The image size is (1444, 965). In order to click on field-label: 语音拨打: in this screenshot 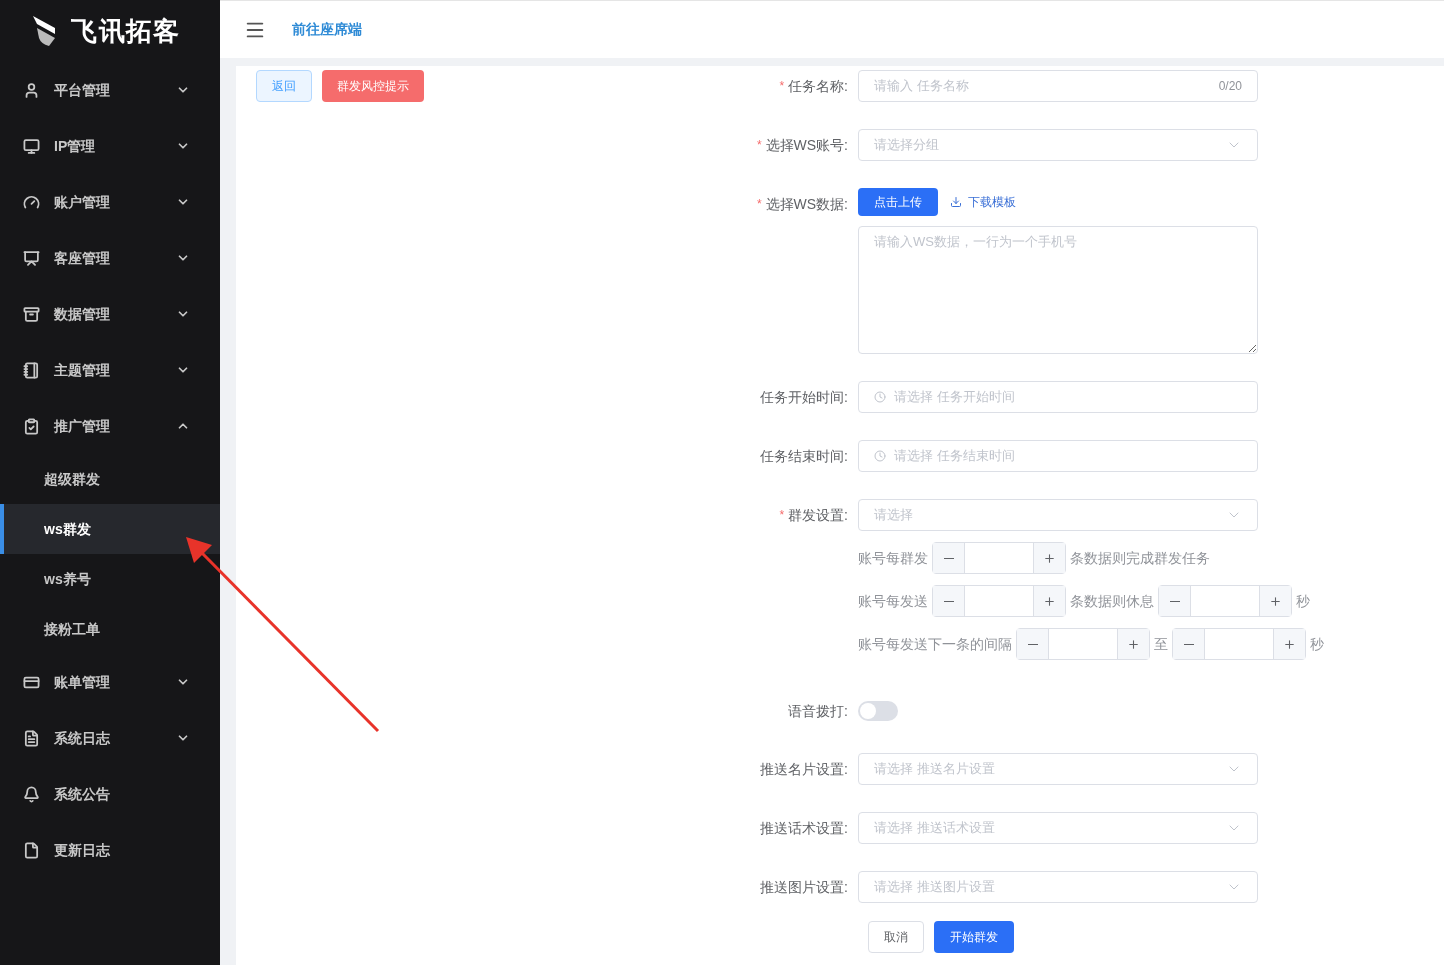, I will do `click(818, 711)`.